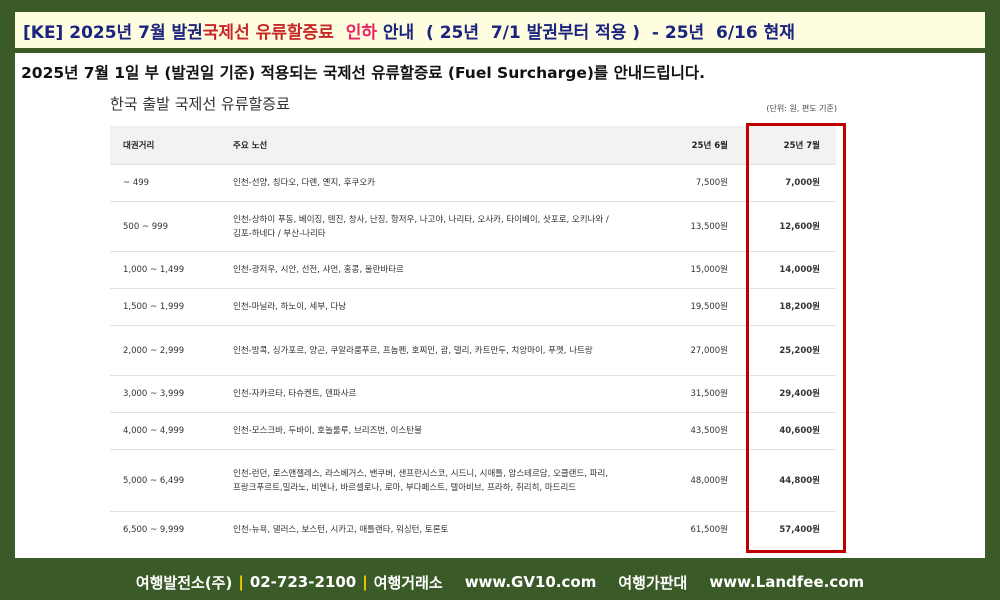  Describe the element at coordinates (171, 270) in the screenshot. I see `cell-distance: 1,000 ~ 1,499` at that location.